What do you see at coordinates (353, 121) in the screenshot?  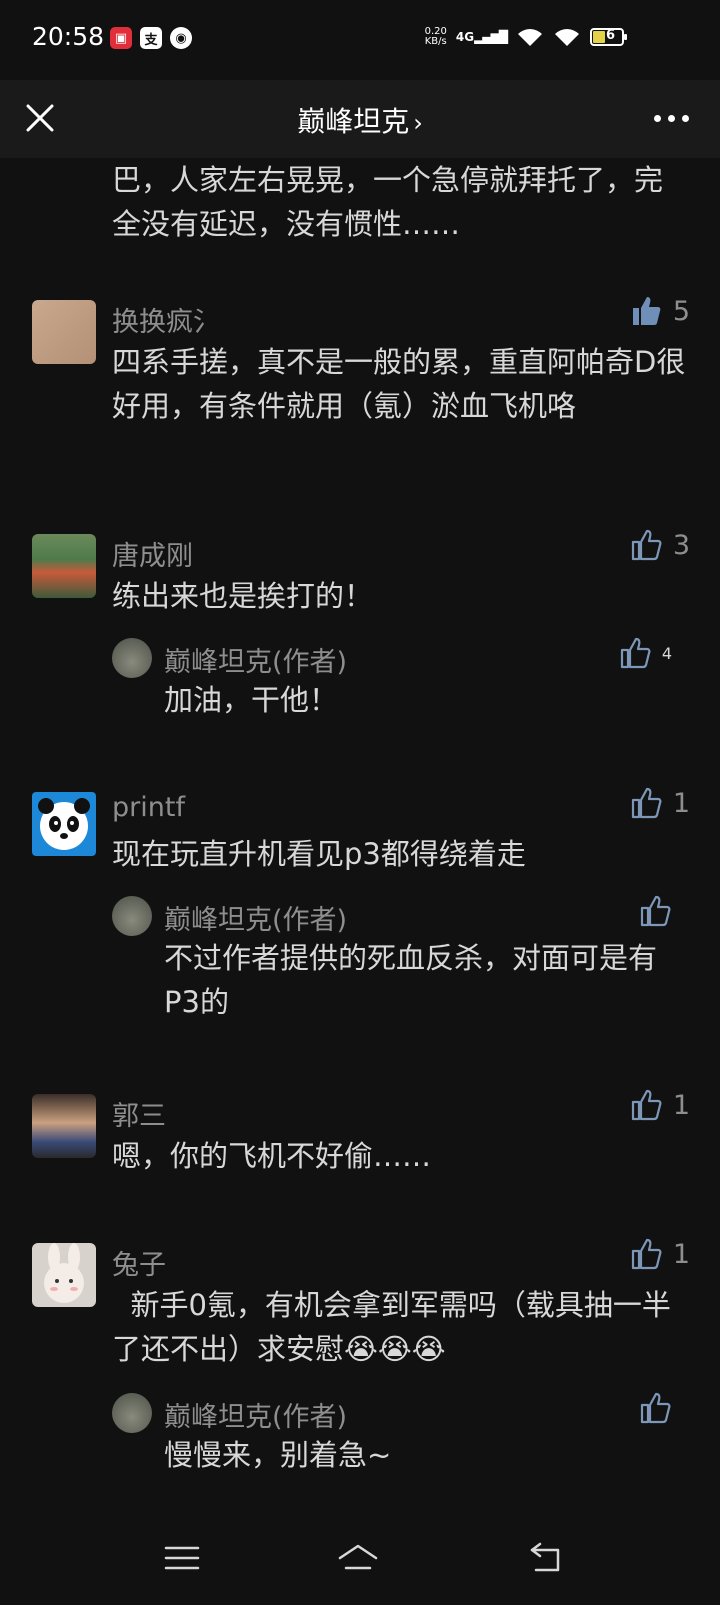 I see `page-title-text: 巅峰坦克` at bounding box center [353, 121].